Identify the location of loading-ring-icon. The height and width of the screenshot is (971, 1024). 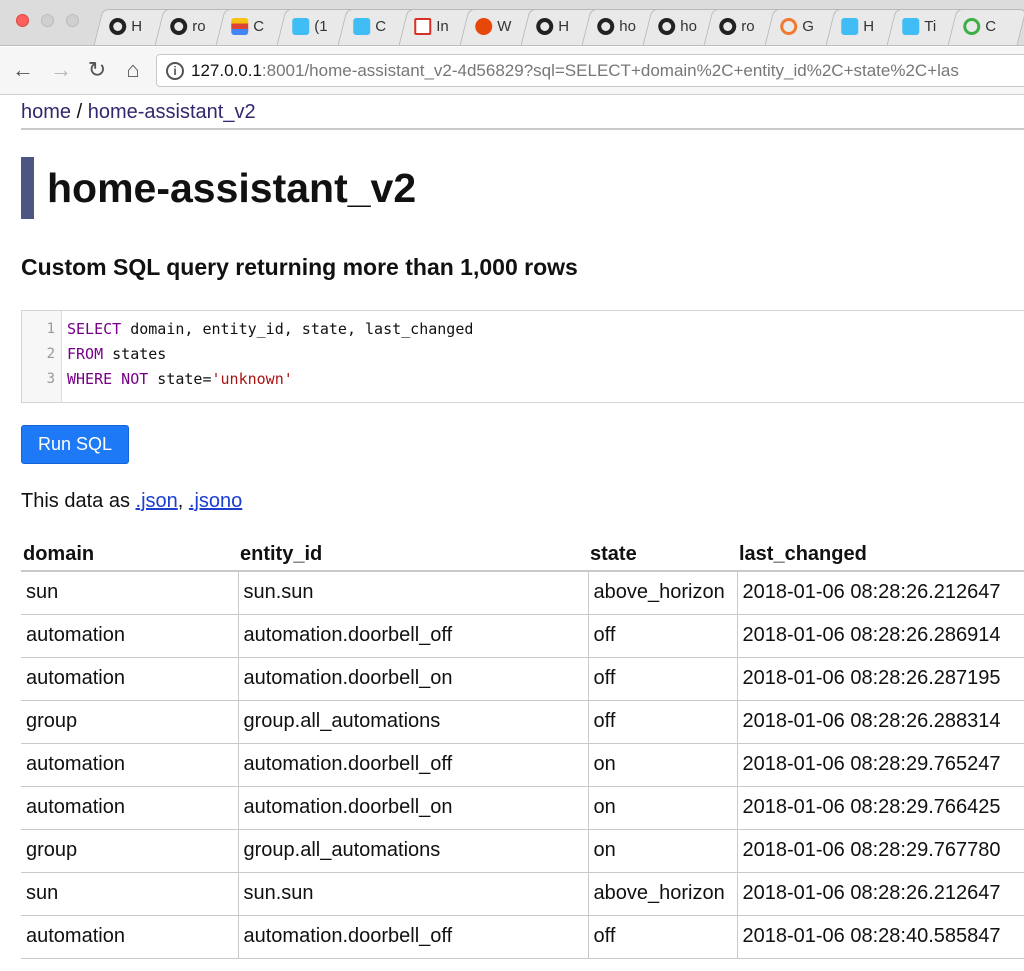
(972, 26).